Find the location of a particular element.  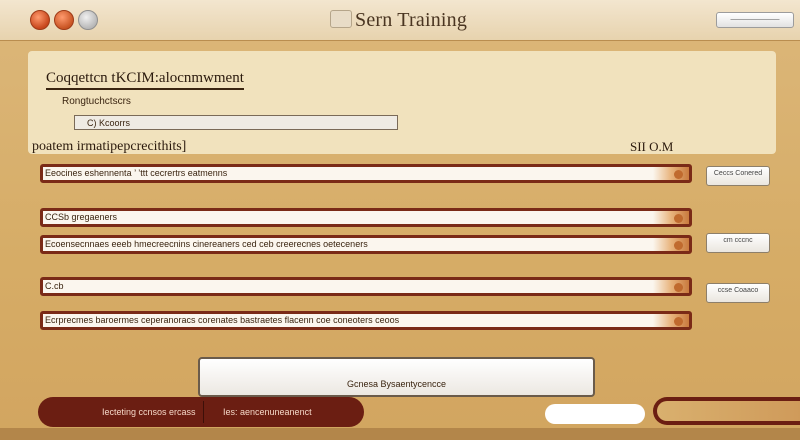

side-button-3: ccse Coaaco is located at coordinates (738, 293).